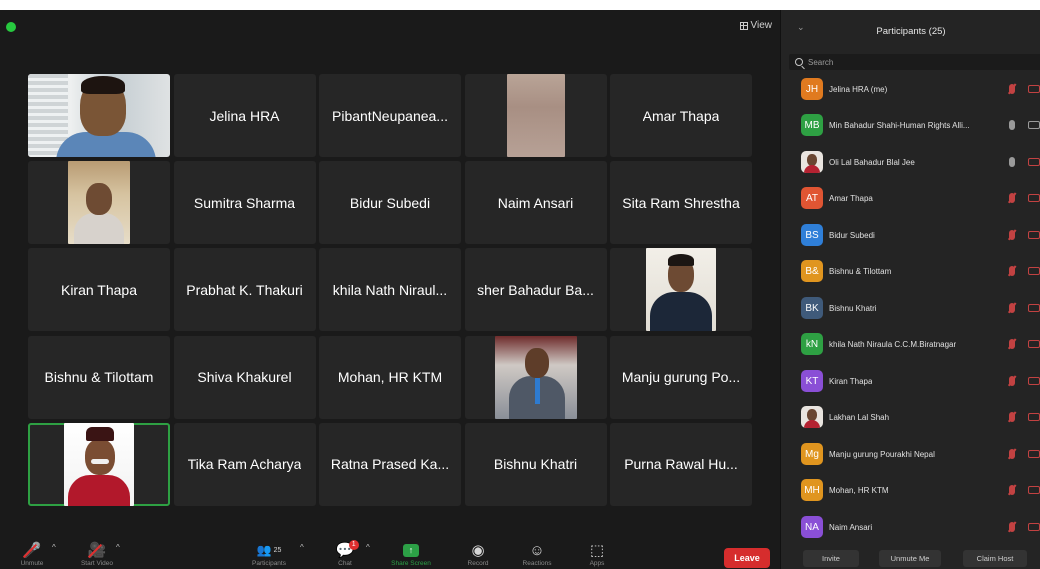  I want to click on participants-panel-title: Participants (25), so click(911, 31).